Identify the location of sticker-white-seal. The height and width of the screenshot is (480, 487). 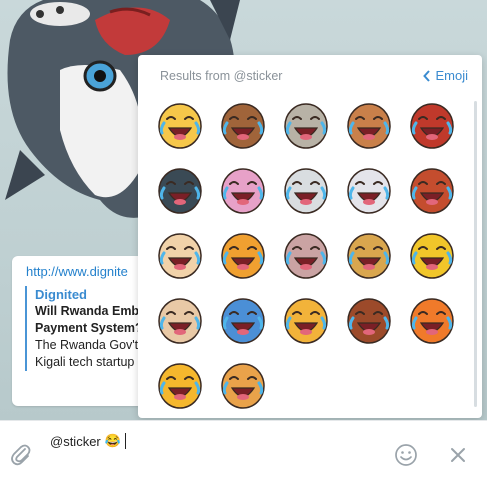
(306, 190).